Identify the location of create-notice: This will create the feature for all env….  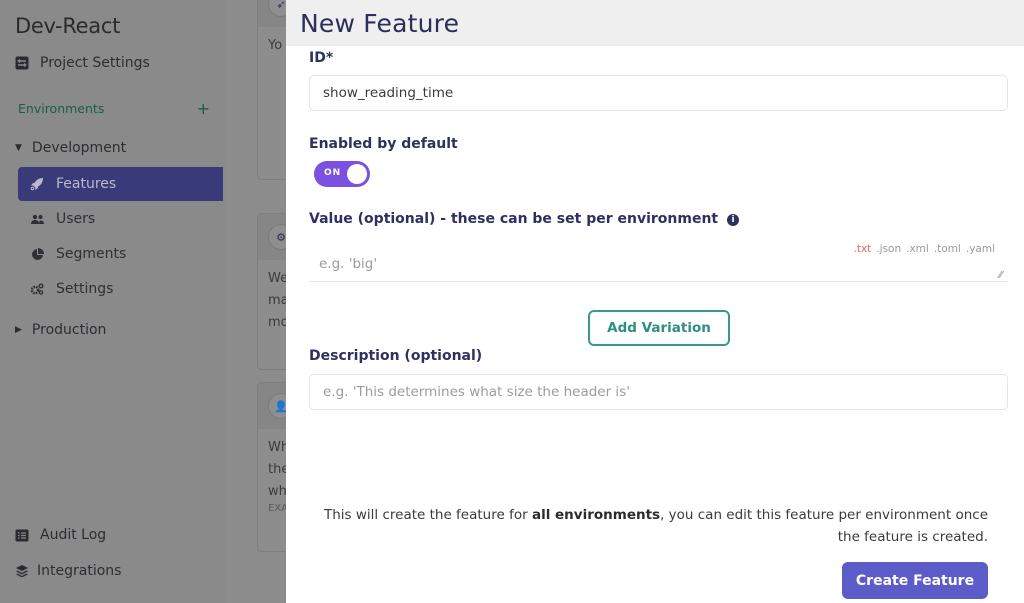
(656, 526).